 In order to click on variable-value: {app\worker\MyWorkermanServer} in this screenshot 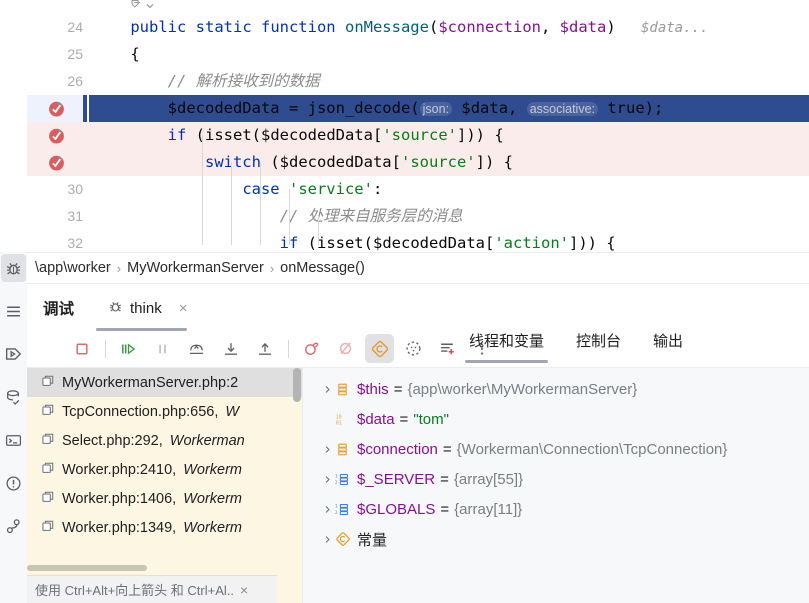, I will do `click(522, 389)`.